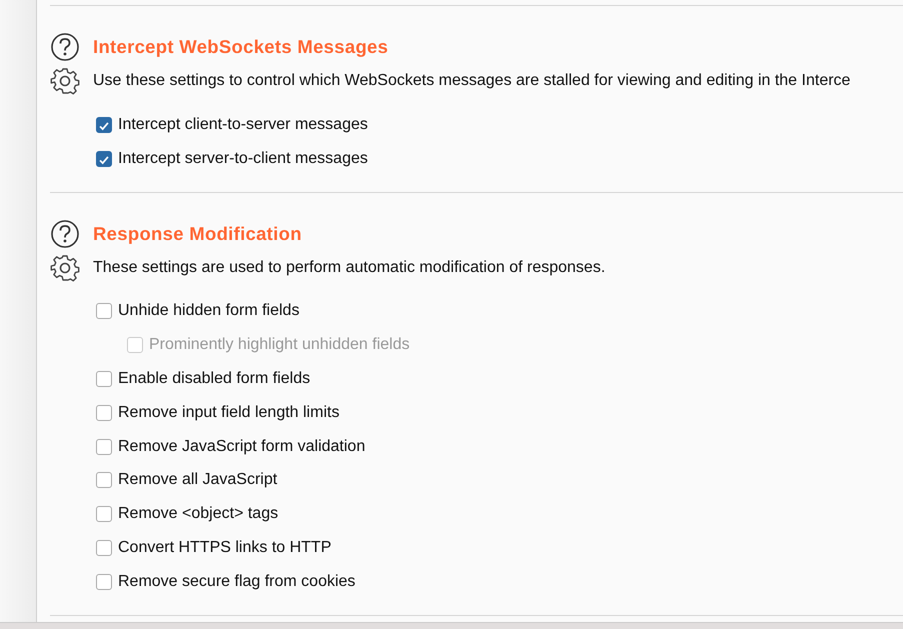 The height and width of the screenshot is (629, 903). I want to click on checkbox-option: Intercept client-to-server messages, so click(232, 125).